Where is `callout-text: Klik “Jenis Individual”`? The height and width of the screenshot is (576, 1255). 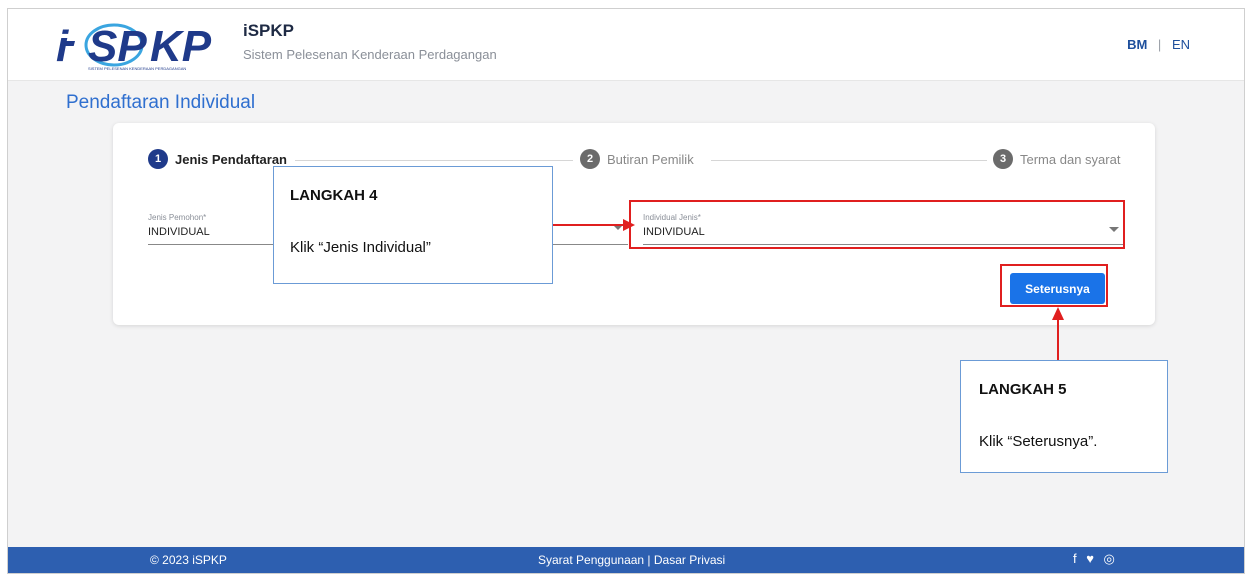
callout-text: Klik “Jenis Individual” is located at coordinates (360, 247).